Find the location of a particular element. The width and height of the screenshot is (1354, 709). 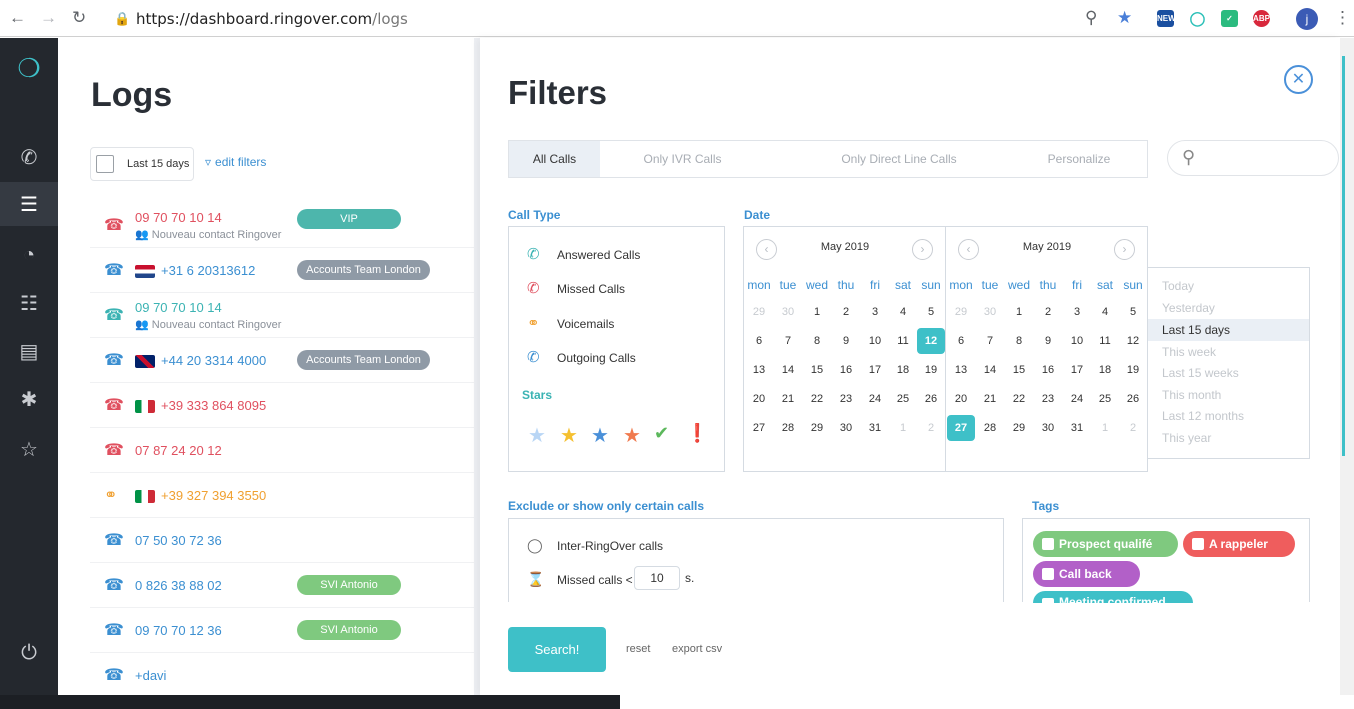

phone-number: +39 327 394 3550 is located at coordinates (213, 495).